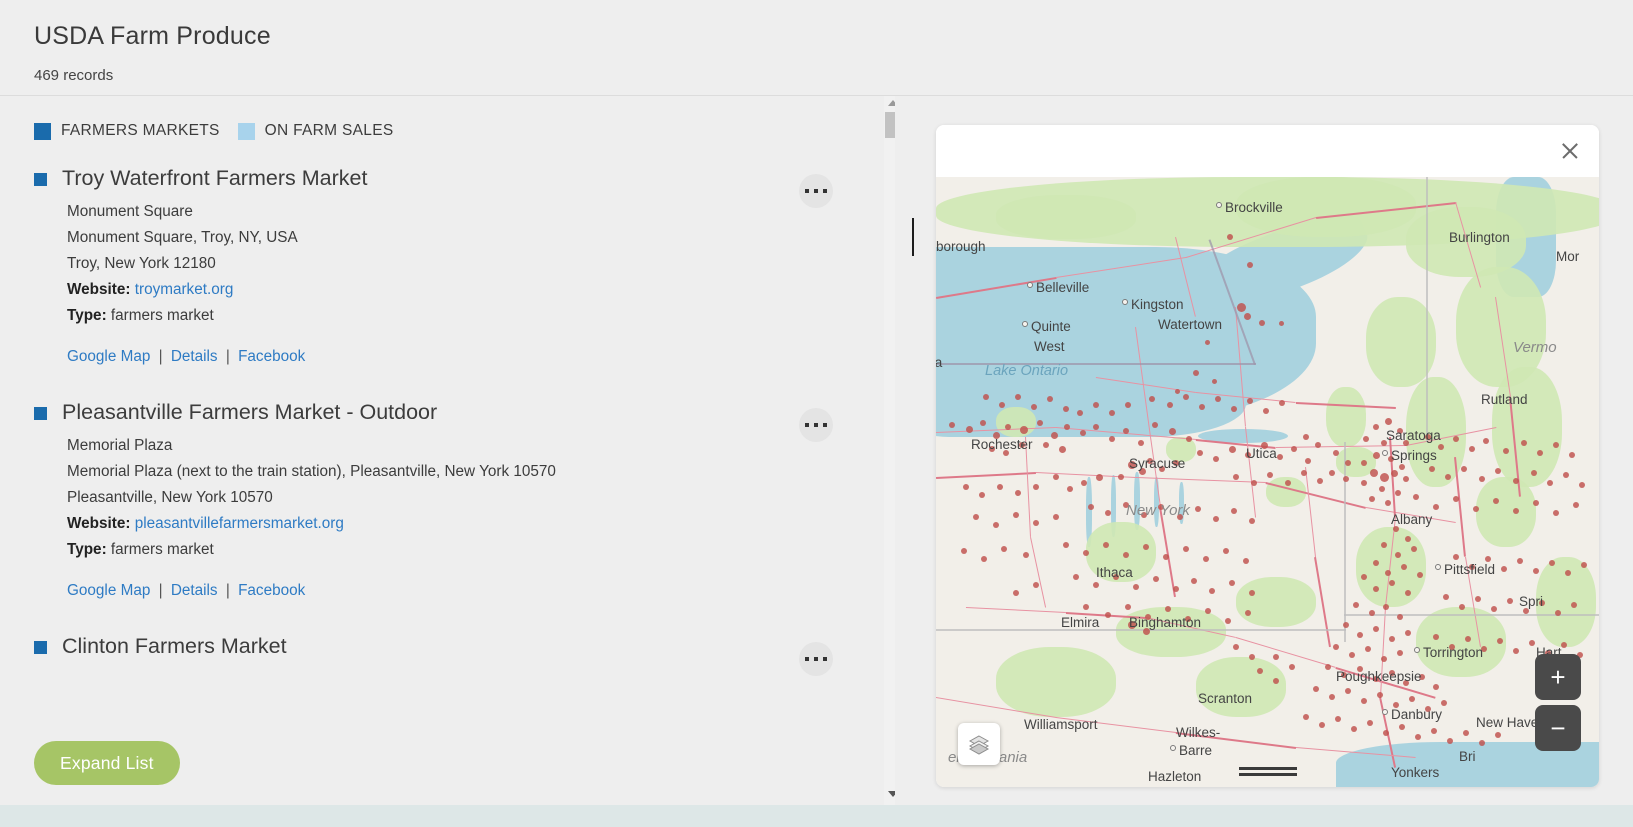  Describe the element at coordinates (184, 289) in the screenshot. I see `record-website-link: troymarket.org` at that location.